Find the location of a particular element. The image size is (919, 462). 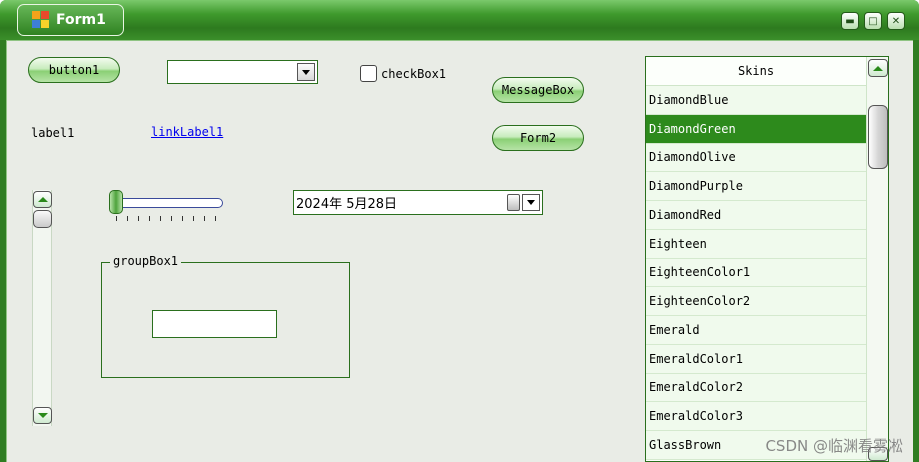

listbox-scroll-up-button is located at coordinates (878, 68).